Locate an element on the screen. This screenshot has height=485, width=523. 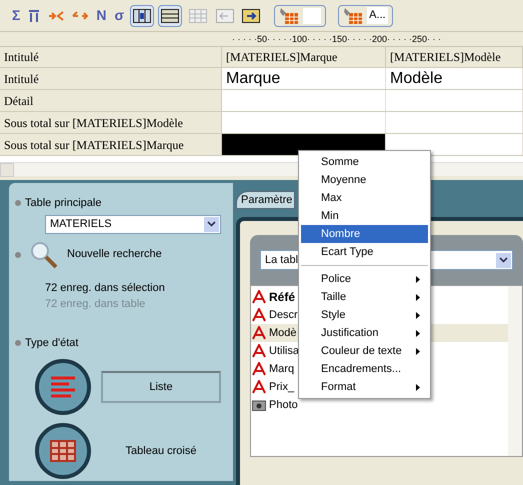
selection-count: 72 enreg. dans sélection is located at coordinates (105, 288).